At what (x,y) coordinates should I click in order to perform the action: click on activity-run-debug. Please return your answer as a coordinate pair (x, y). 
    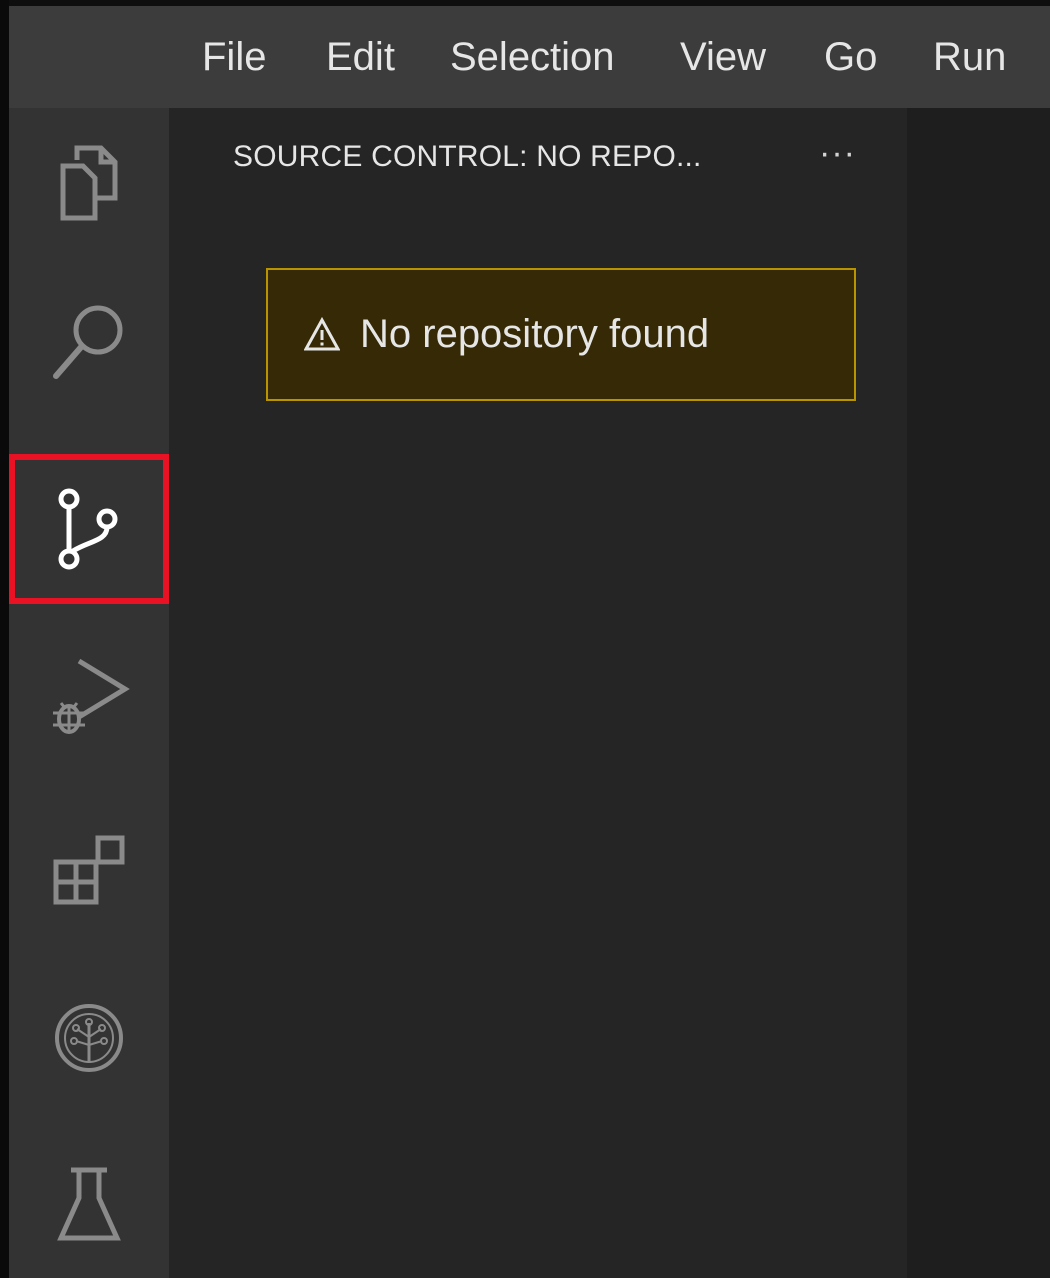
    Looking at the image, I should click on (89, 695).